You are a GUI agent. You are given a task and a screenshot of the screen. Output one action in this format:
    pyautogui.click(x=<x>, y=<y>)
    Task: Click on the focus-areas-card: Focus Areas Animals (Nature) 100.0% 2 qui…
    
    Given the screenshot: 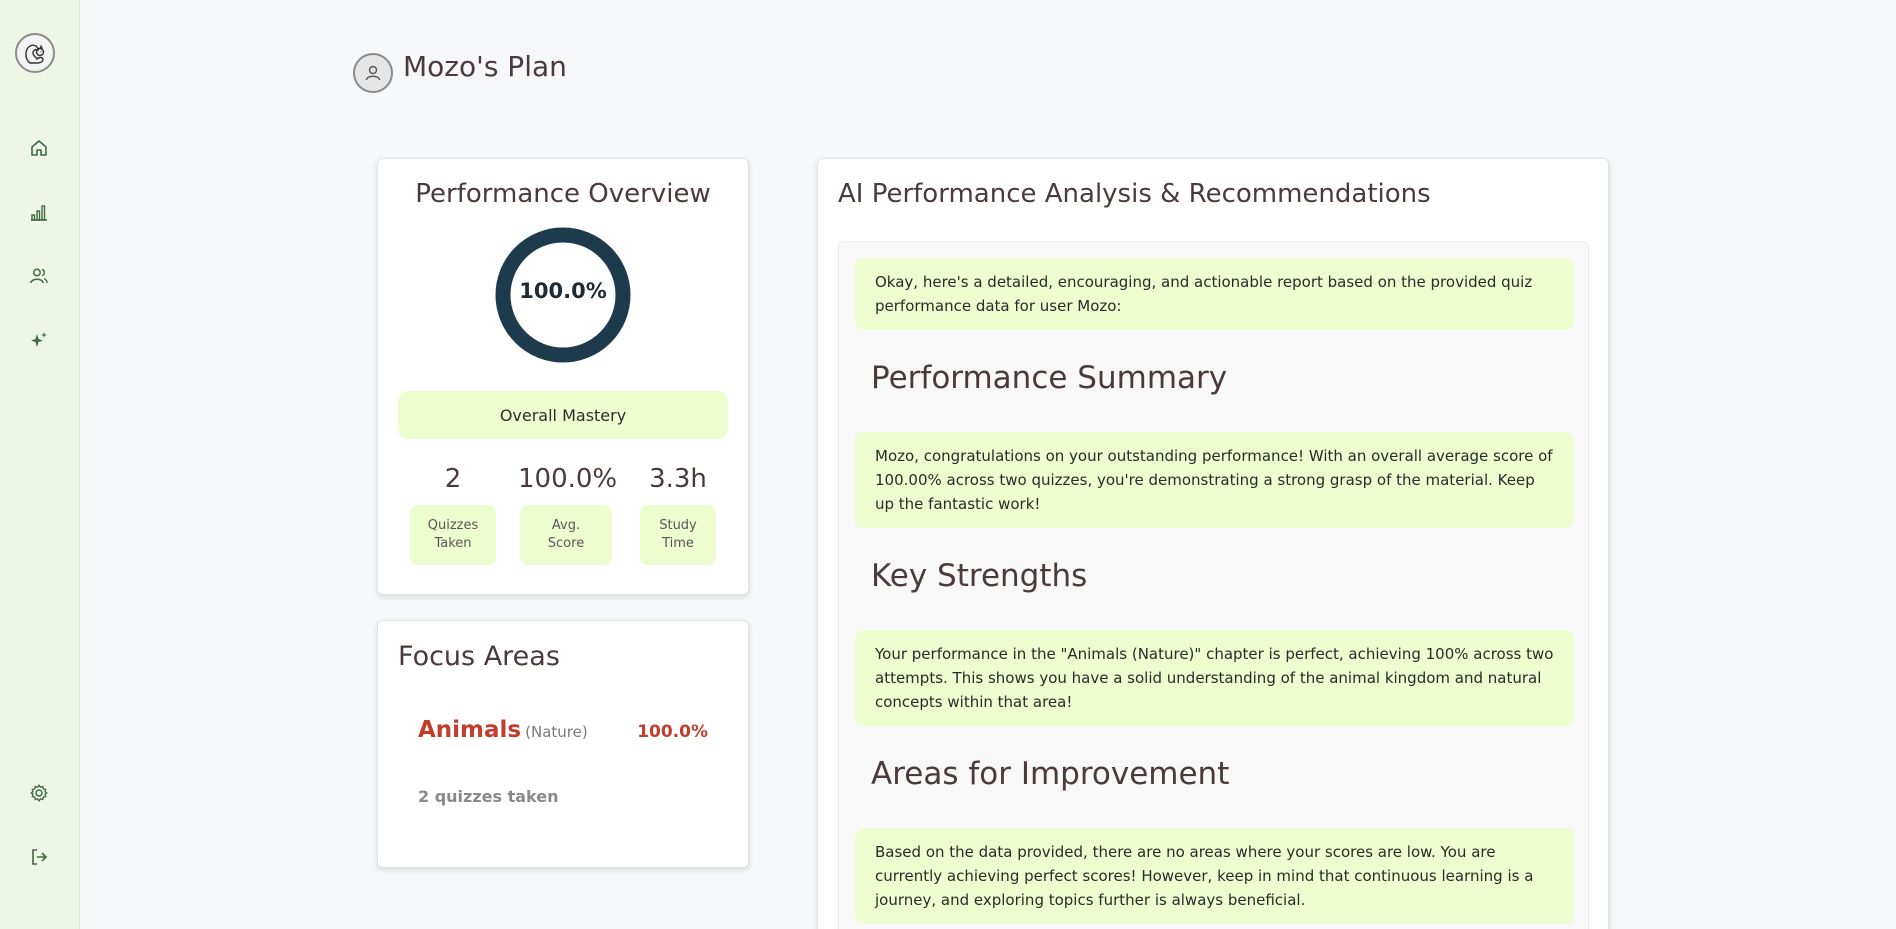 What is the action you would take?
    pyautogui.click(x=563, y=744)
    